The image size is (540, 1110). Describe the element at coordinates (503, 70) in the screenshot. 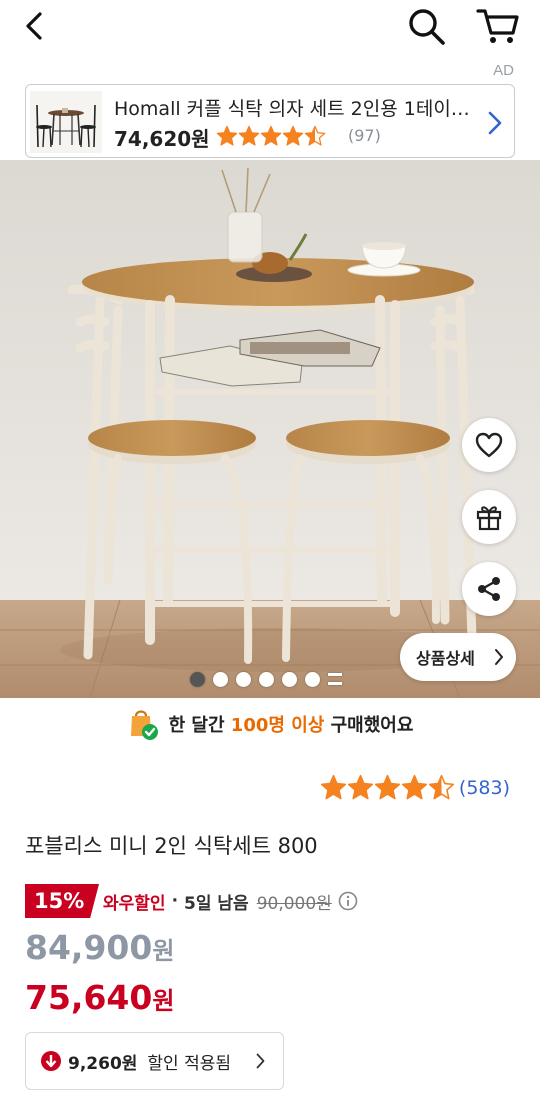

I see `ad-label: AD` at that location.